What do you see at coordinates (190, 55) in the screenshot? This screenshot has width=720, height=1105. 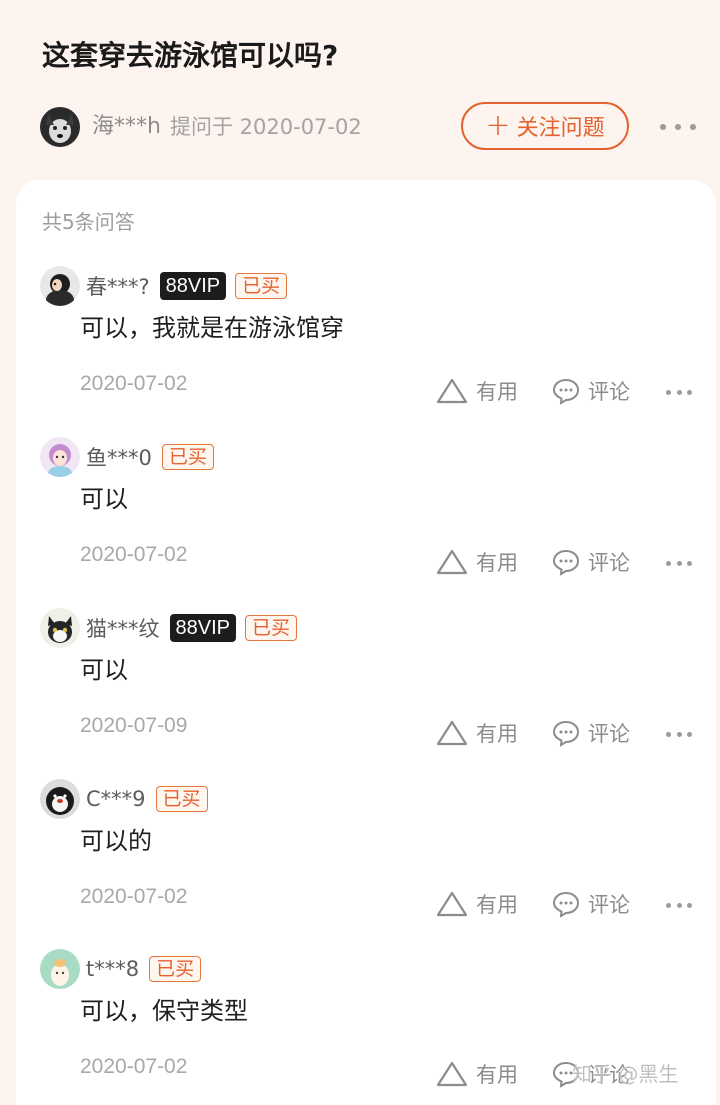 I see `question-title: 这套穿去游泳馆可以吗?` at bounding box center [190, 55].